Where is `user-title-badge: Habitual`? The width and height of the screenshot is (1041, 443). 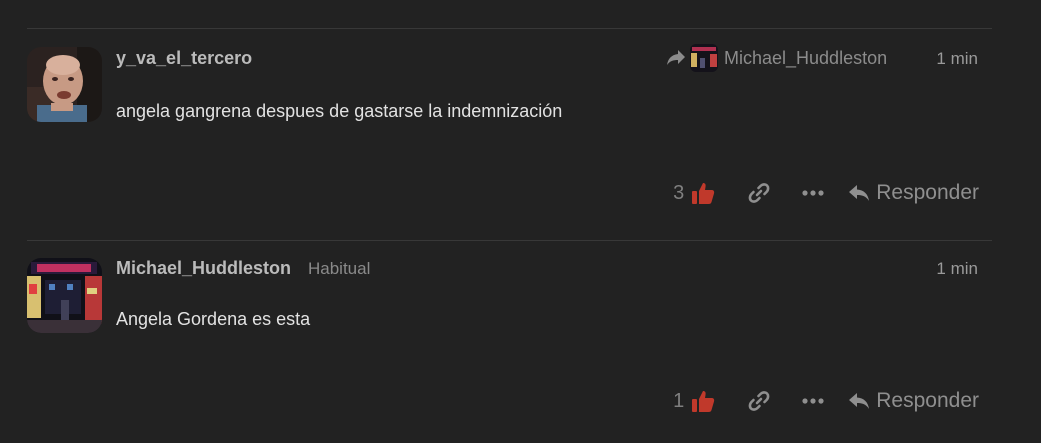
user-title-badge: Habitual is located at coordinates (339, 268).